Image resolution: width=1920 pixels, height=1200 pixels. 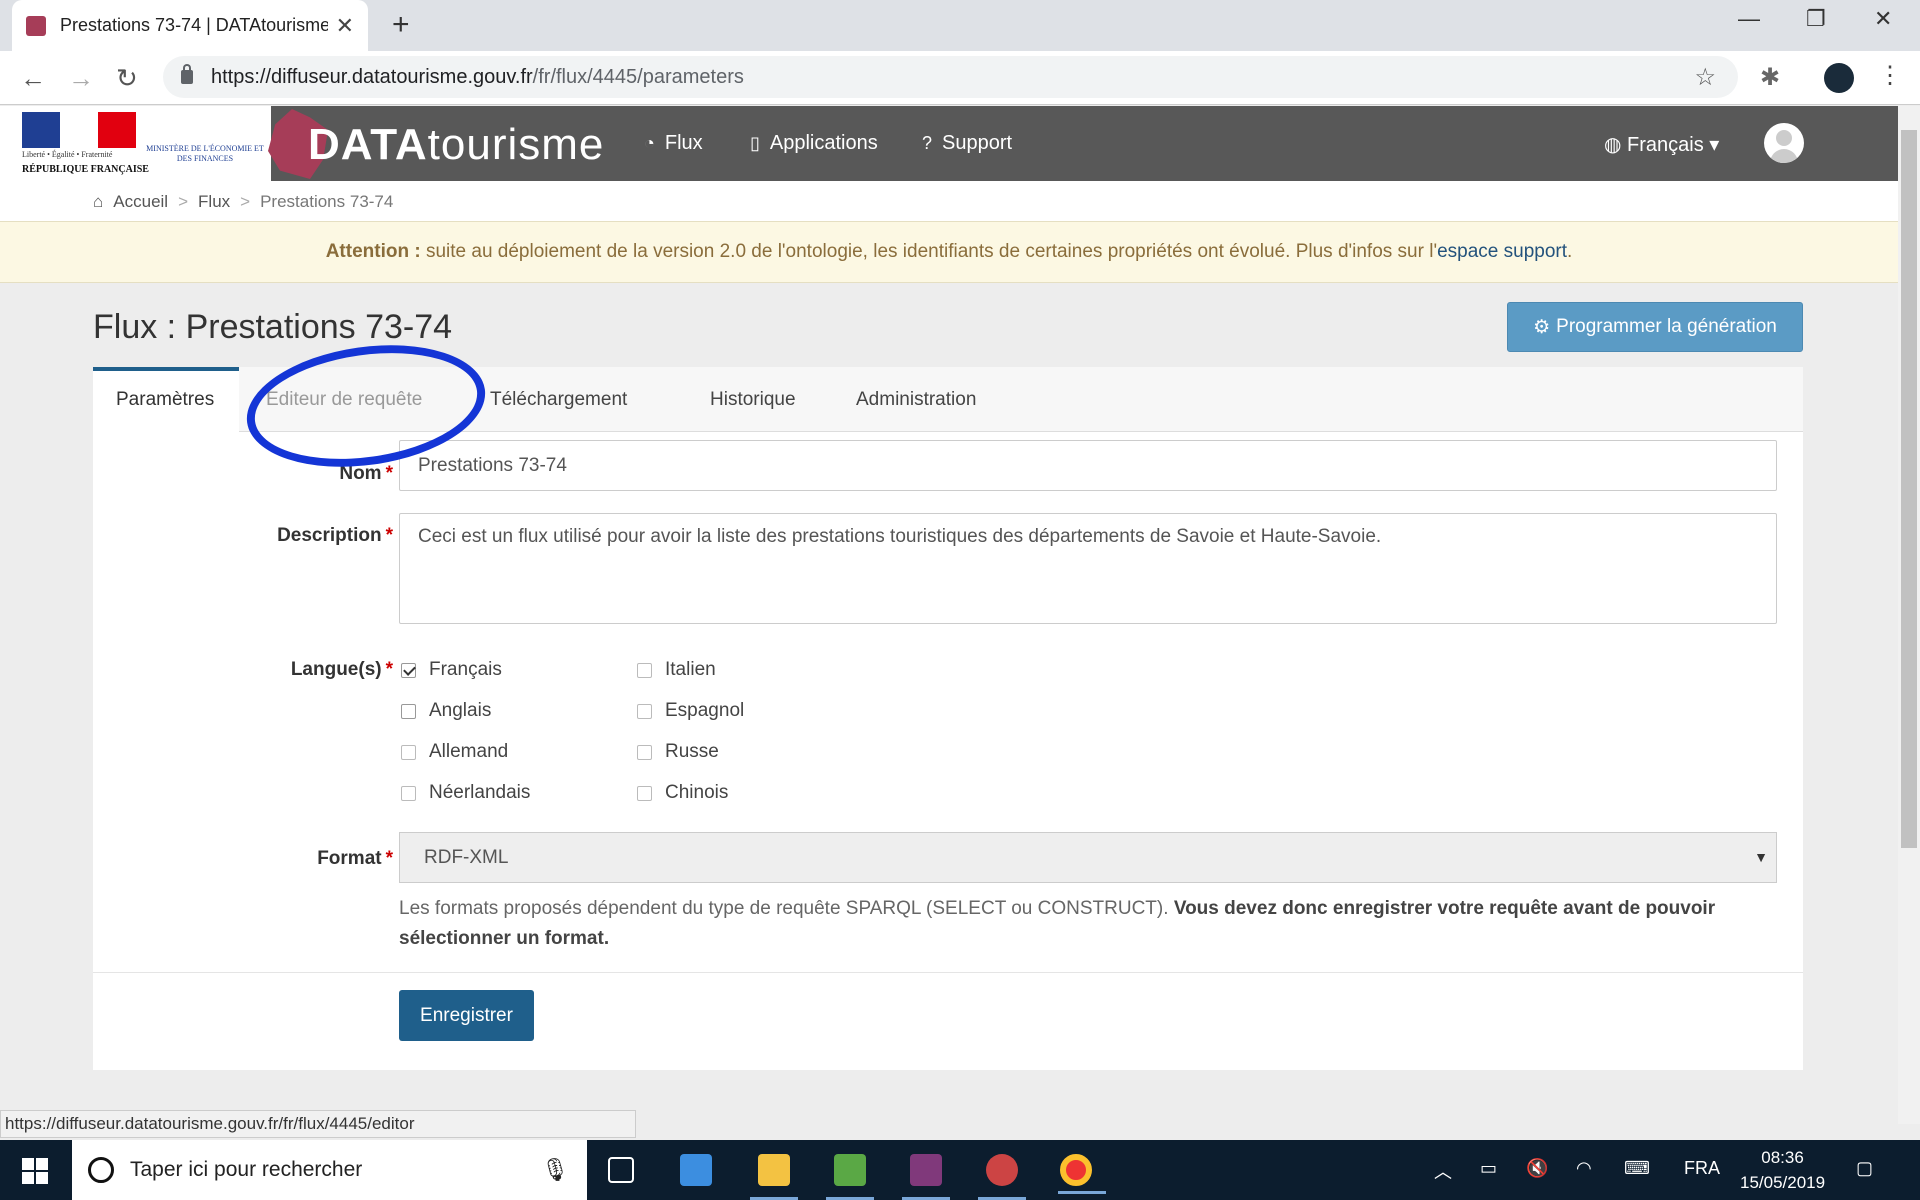 I want to click on back-icon: ←, so click(x=33, y=78).